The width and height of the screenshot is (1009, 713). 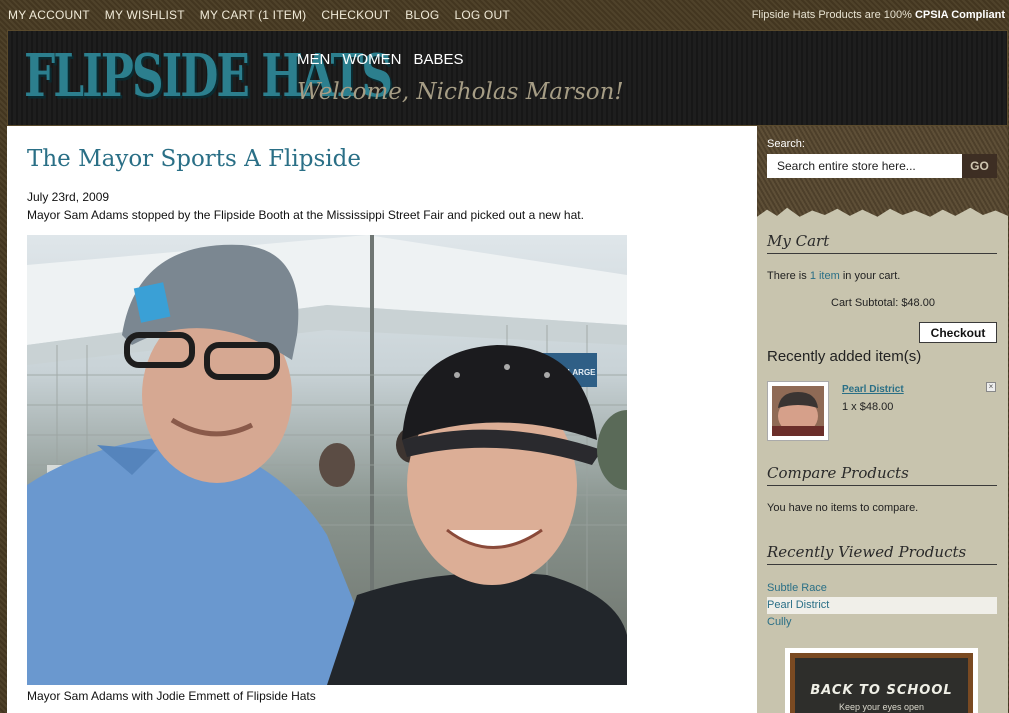 I want to click on welcome-message: Welcome, Nicholas Marson!, so click(x=460, y=92).